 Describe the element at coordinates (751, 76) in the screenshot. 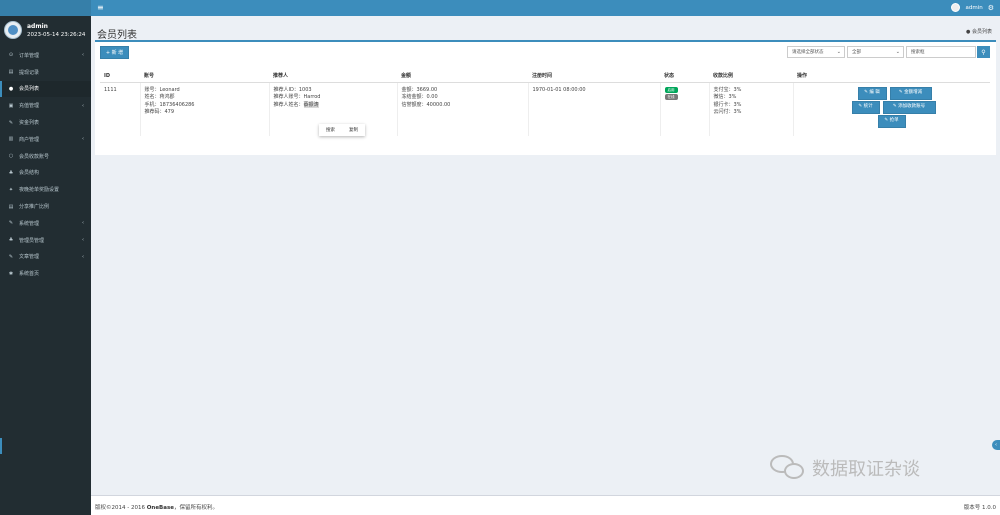

I see `col-ratio: 收款比例` at that location.